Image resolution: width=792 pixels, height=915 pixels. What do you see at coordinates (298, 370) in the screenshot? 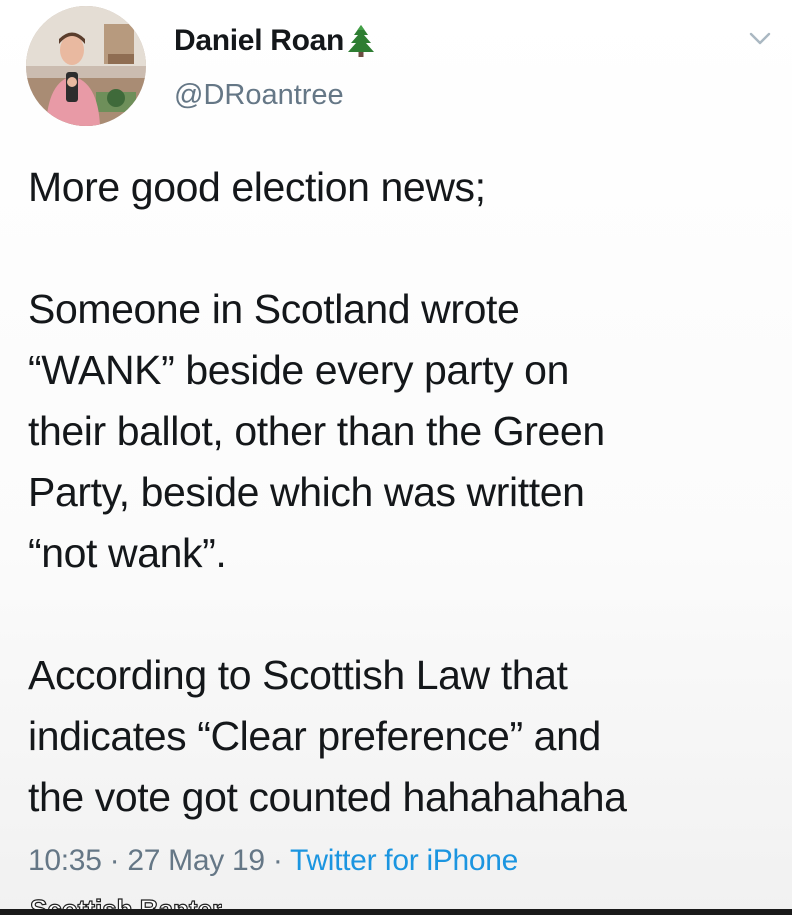
I see `tweet-line: “WANK” beside every party on` at bounding box center [298, 370].